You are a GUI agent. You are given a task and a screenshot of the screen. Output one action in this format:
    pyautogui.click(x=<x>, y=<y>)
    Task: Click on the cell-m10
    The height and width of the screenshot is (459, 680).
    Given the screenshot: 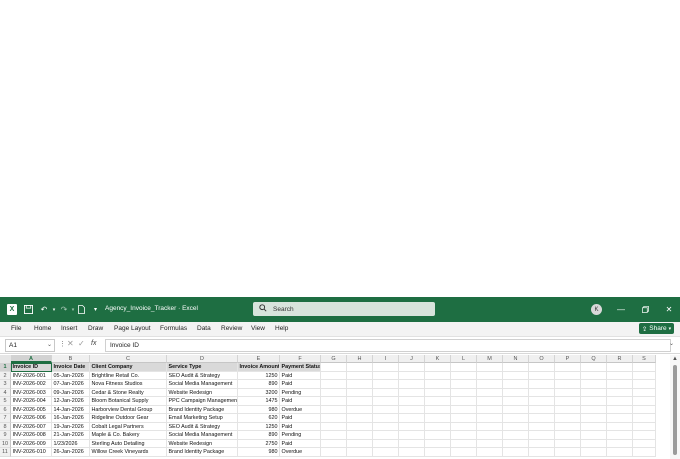 What is the action you would take?
    pyautogui.click(x=490, y=443)
    